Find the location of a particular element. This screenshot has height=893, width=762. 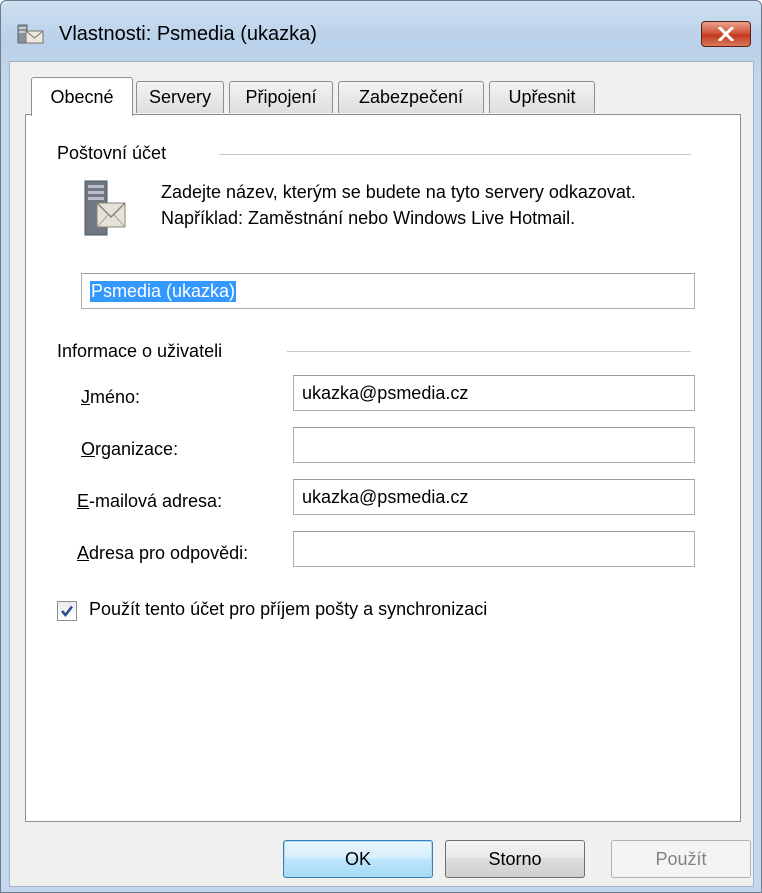

close-button is located at coordinates (726, 34).